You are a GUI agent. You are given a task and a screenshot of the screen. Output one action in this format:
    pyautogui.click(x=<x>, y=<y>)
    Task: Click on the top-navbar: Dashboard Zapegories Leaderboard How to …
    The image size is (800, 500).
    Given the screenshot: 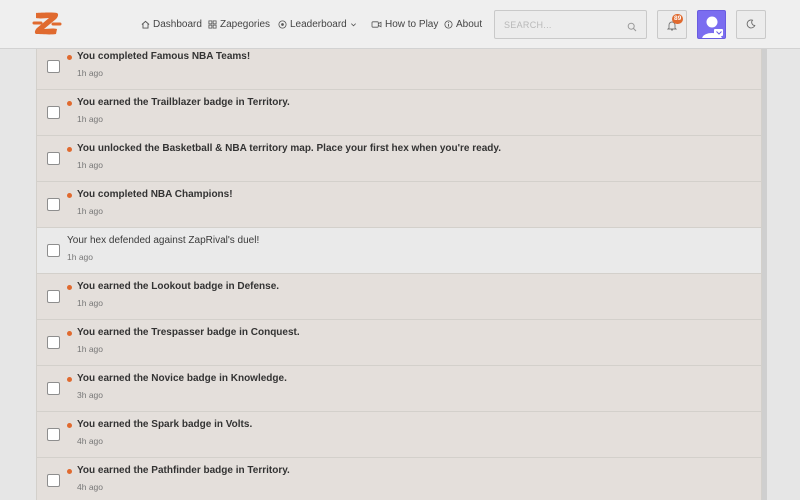 What is the action you would take?
    pyautogui.click(x=400, y=24)
    